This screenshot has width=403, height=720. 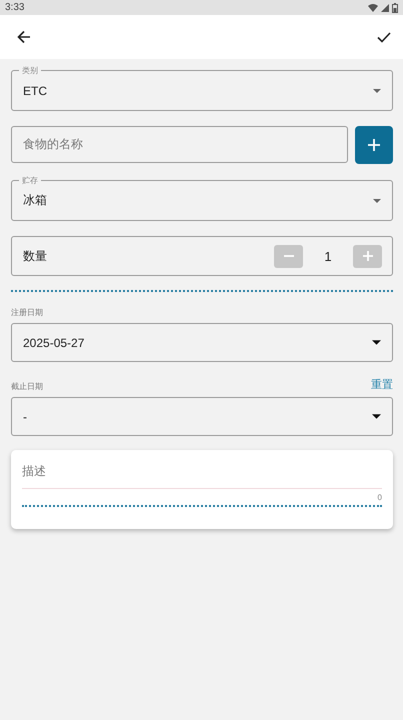 I want to click on status-time: 3:33, so click(x=14, y=7).